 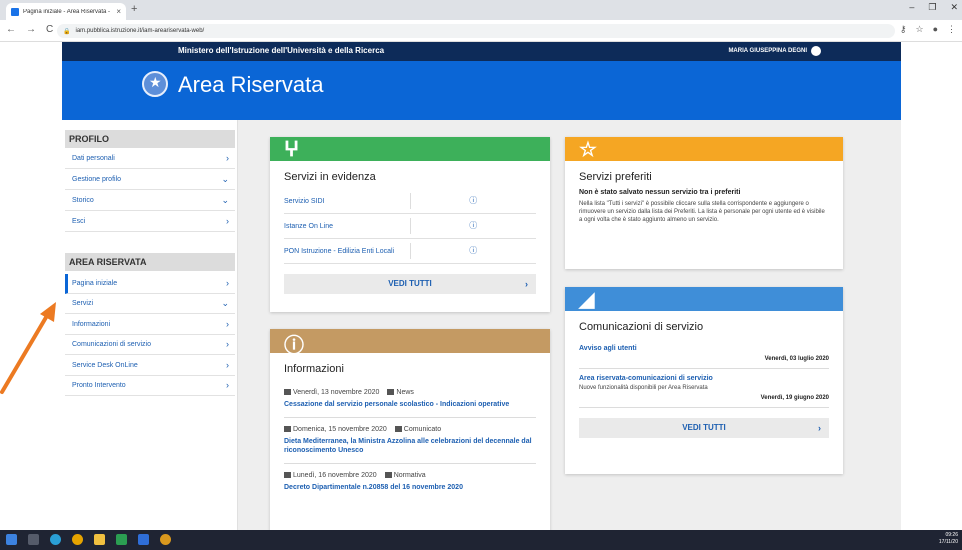 I want to click on service-row: PON Istruzione - Edilizia Enti Locali ⓘ, so click(x=410, y=251).